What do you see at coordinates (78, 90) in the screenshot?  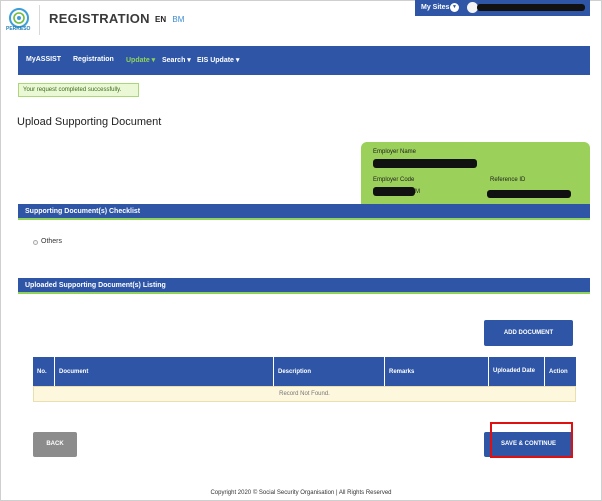 I see `success-alert: Your request completed successfully.` at bounding box center [78, 90].